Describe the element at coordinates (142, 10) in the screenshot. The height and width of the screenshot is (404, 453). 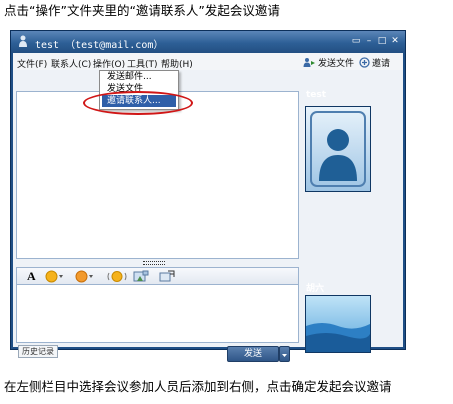
I see `top-caption: 点击“操作”文件夹里的“邀请联系人”发起会议邀请` at that location.